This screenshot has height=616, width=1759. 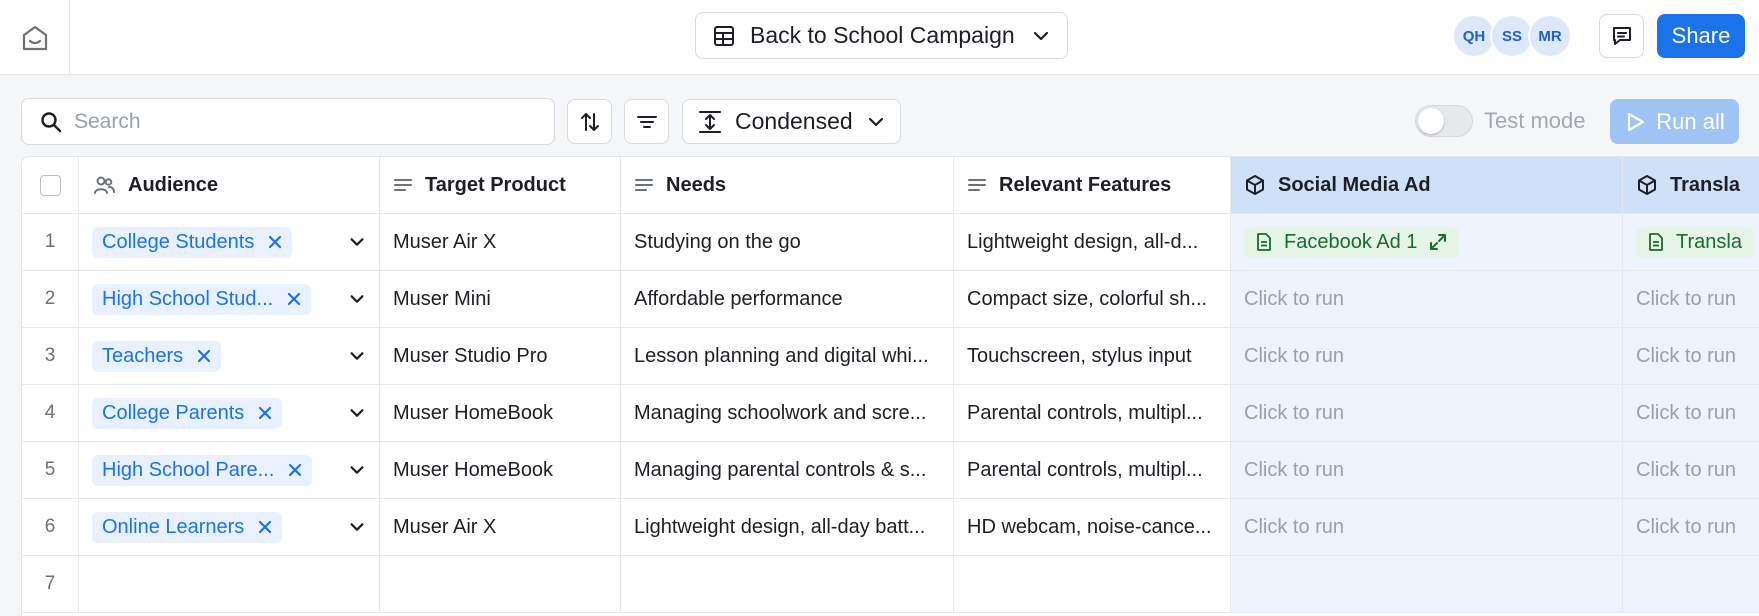 What do you see at coordinates (791, 121) in the screenshot?
I see `row-density-dropdown: Condensed` at bounding box center [791, 121].